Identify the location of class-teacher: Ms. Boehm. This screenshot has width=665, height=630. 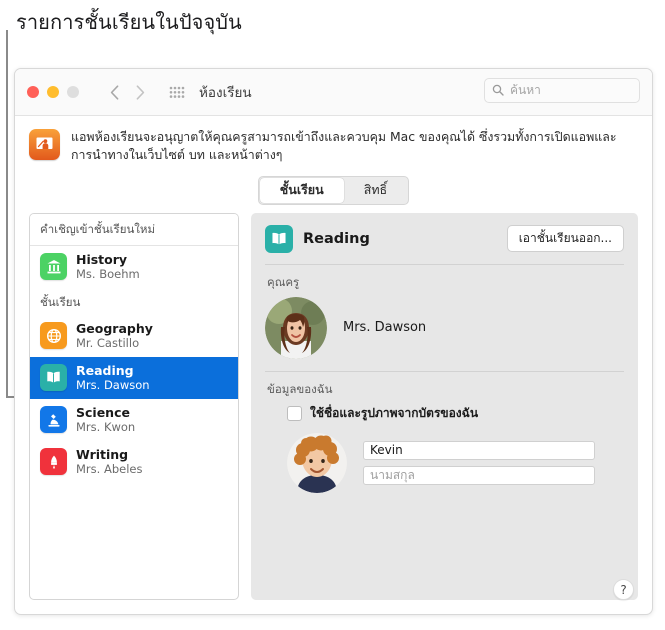
(108, 274).